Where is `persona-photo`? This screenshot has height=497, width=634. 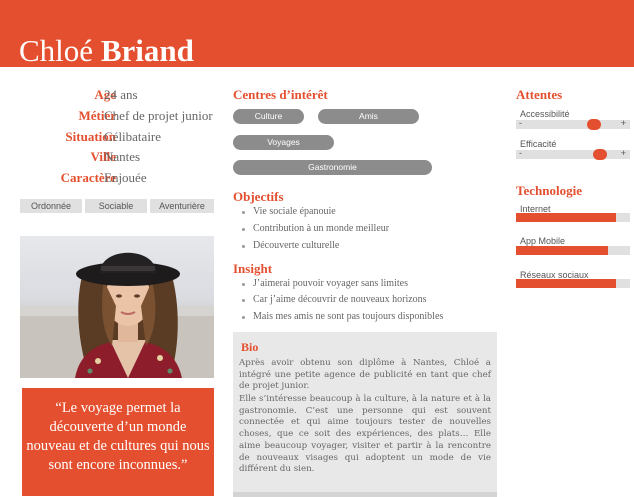
persona-photo is located at coordinates (117, 307).